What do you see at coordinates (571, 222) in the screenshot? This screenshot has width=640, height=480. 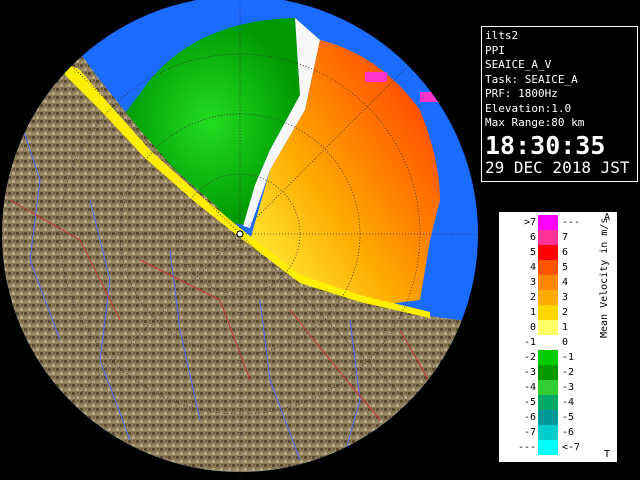 I see `legend-upper-bound: ---` at bounding box center [571, 222].